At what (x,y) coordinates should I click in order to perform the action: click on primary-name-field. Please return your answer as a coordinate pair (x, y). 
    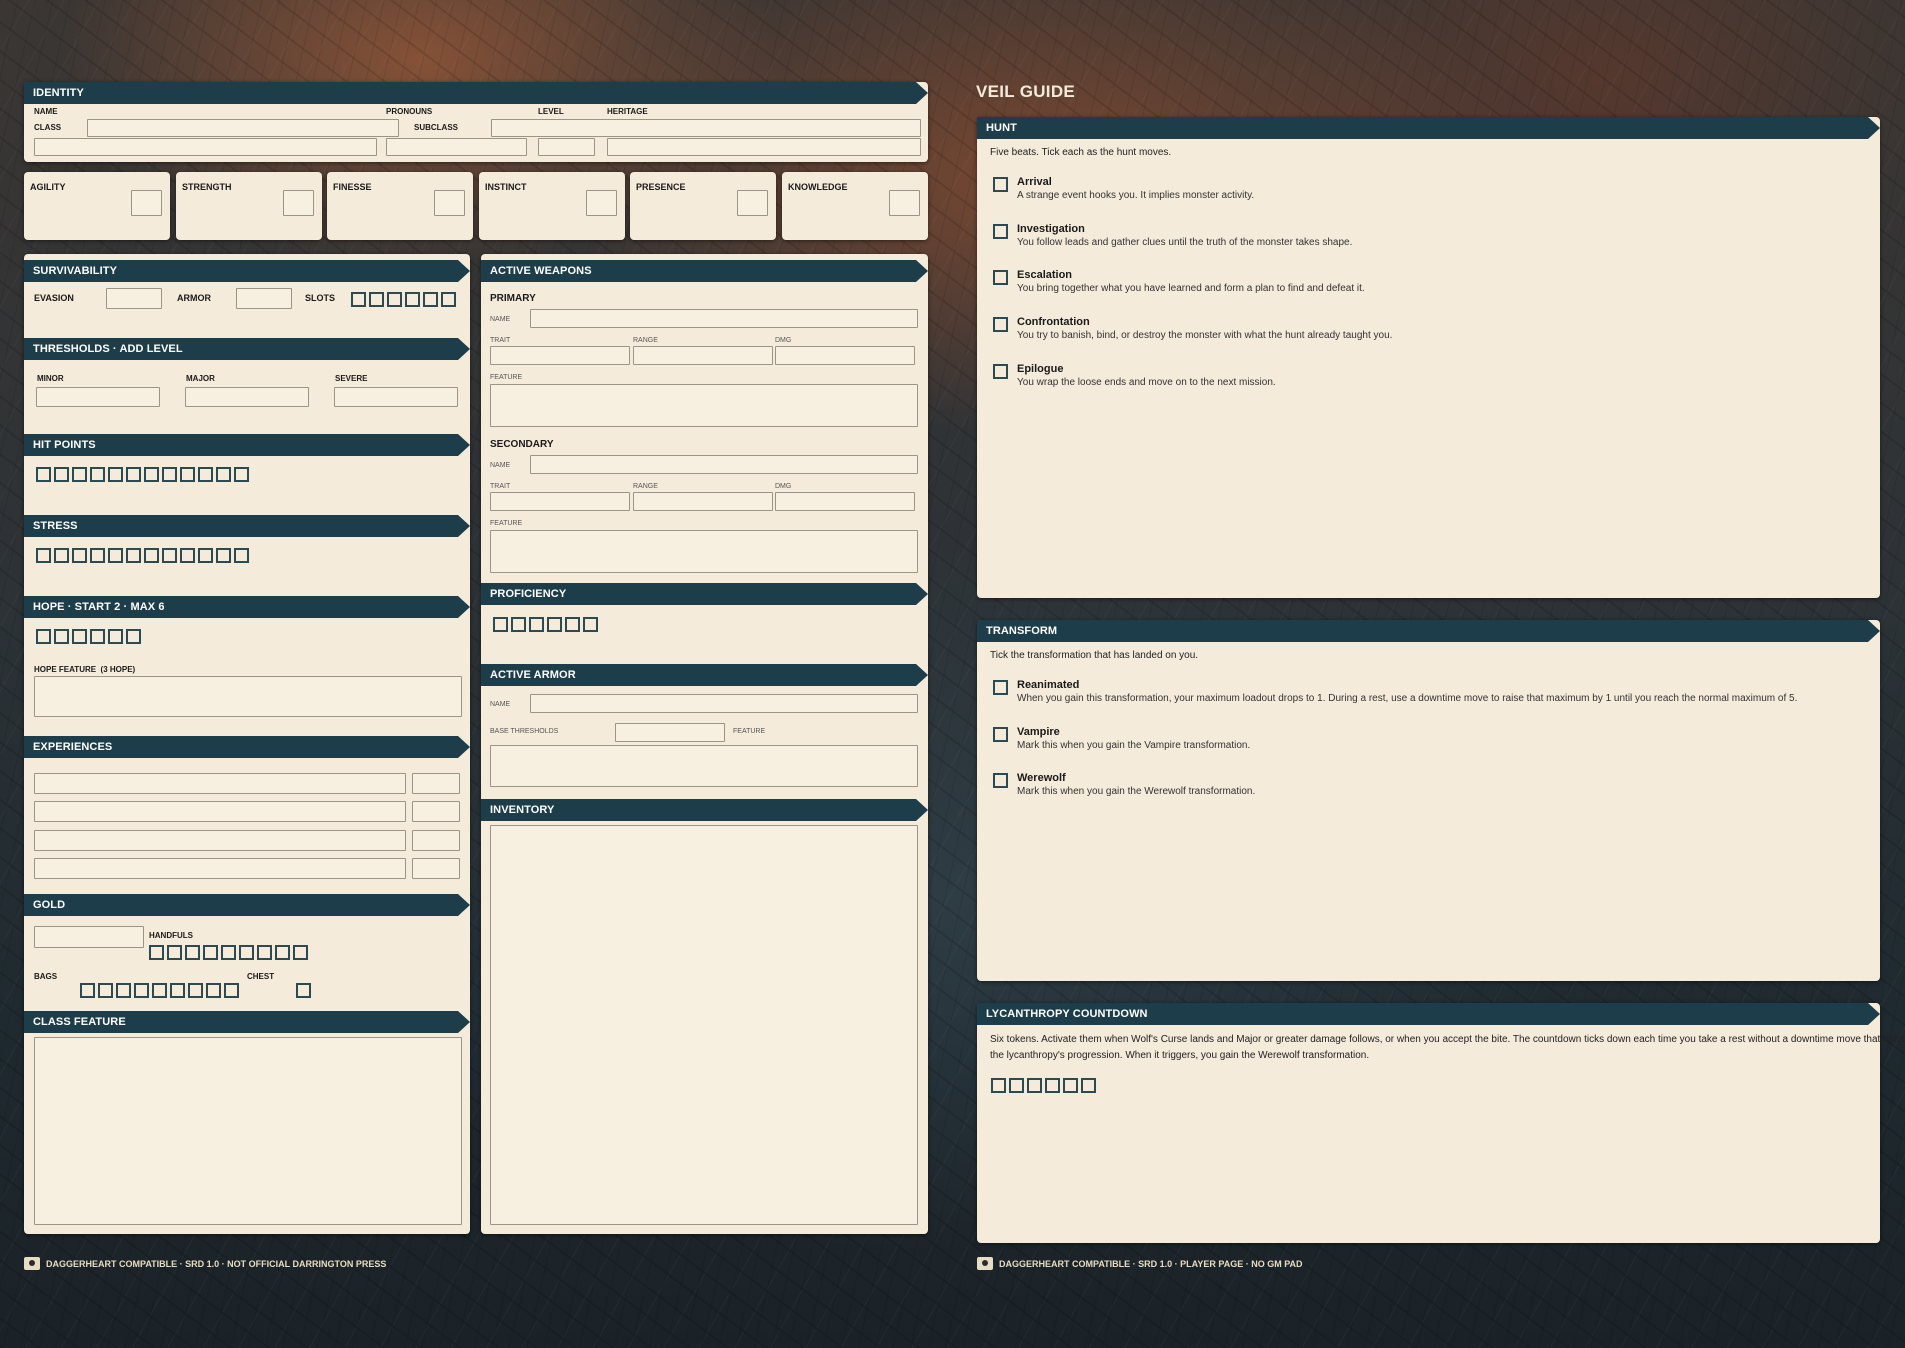
    Looking at the image, I should click on (724, 318).